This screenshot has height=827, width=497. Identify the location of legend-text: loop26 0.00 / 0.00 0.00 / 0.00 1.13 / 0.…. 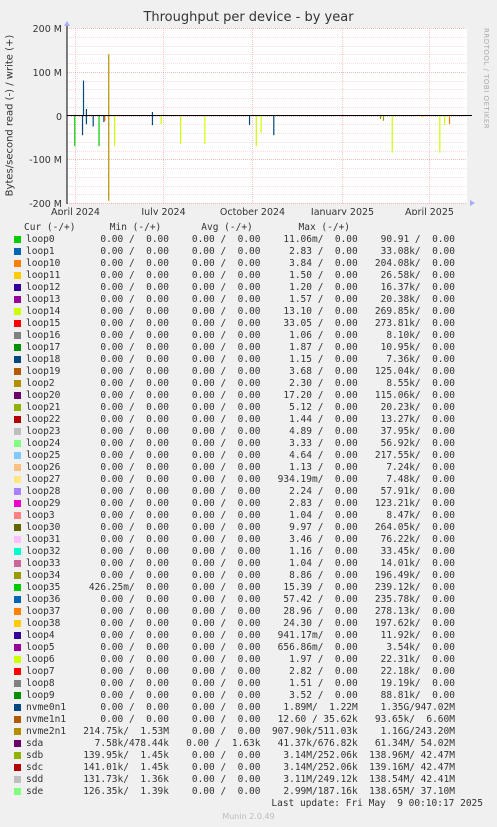
(240, 467).